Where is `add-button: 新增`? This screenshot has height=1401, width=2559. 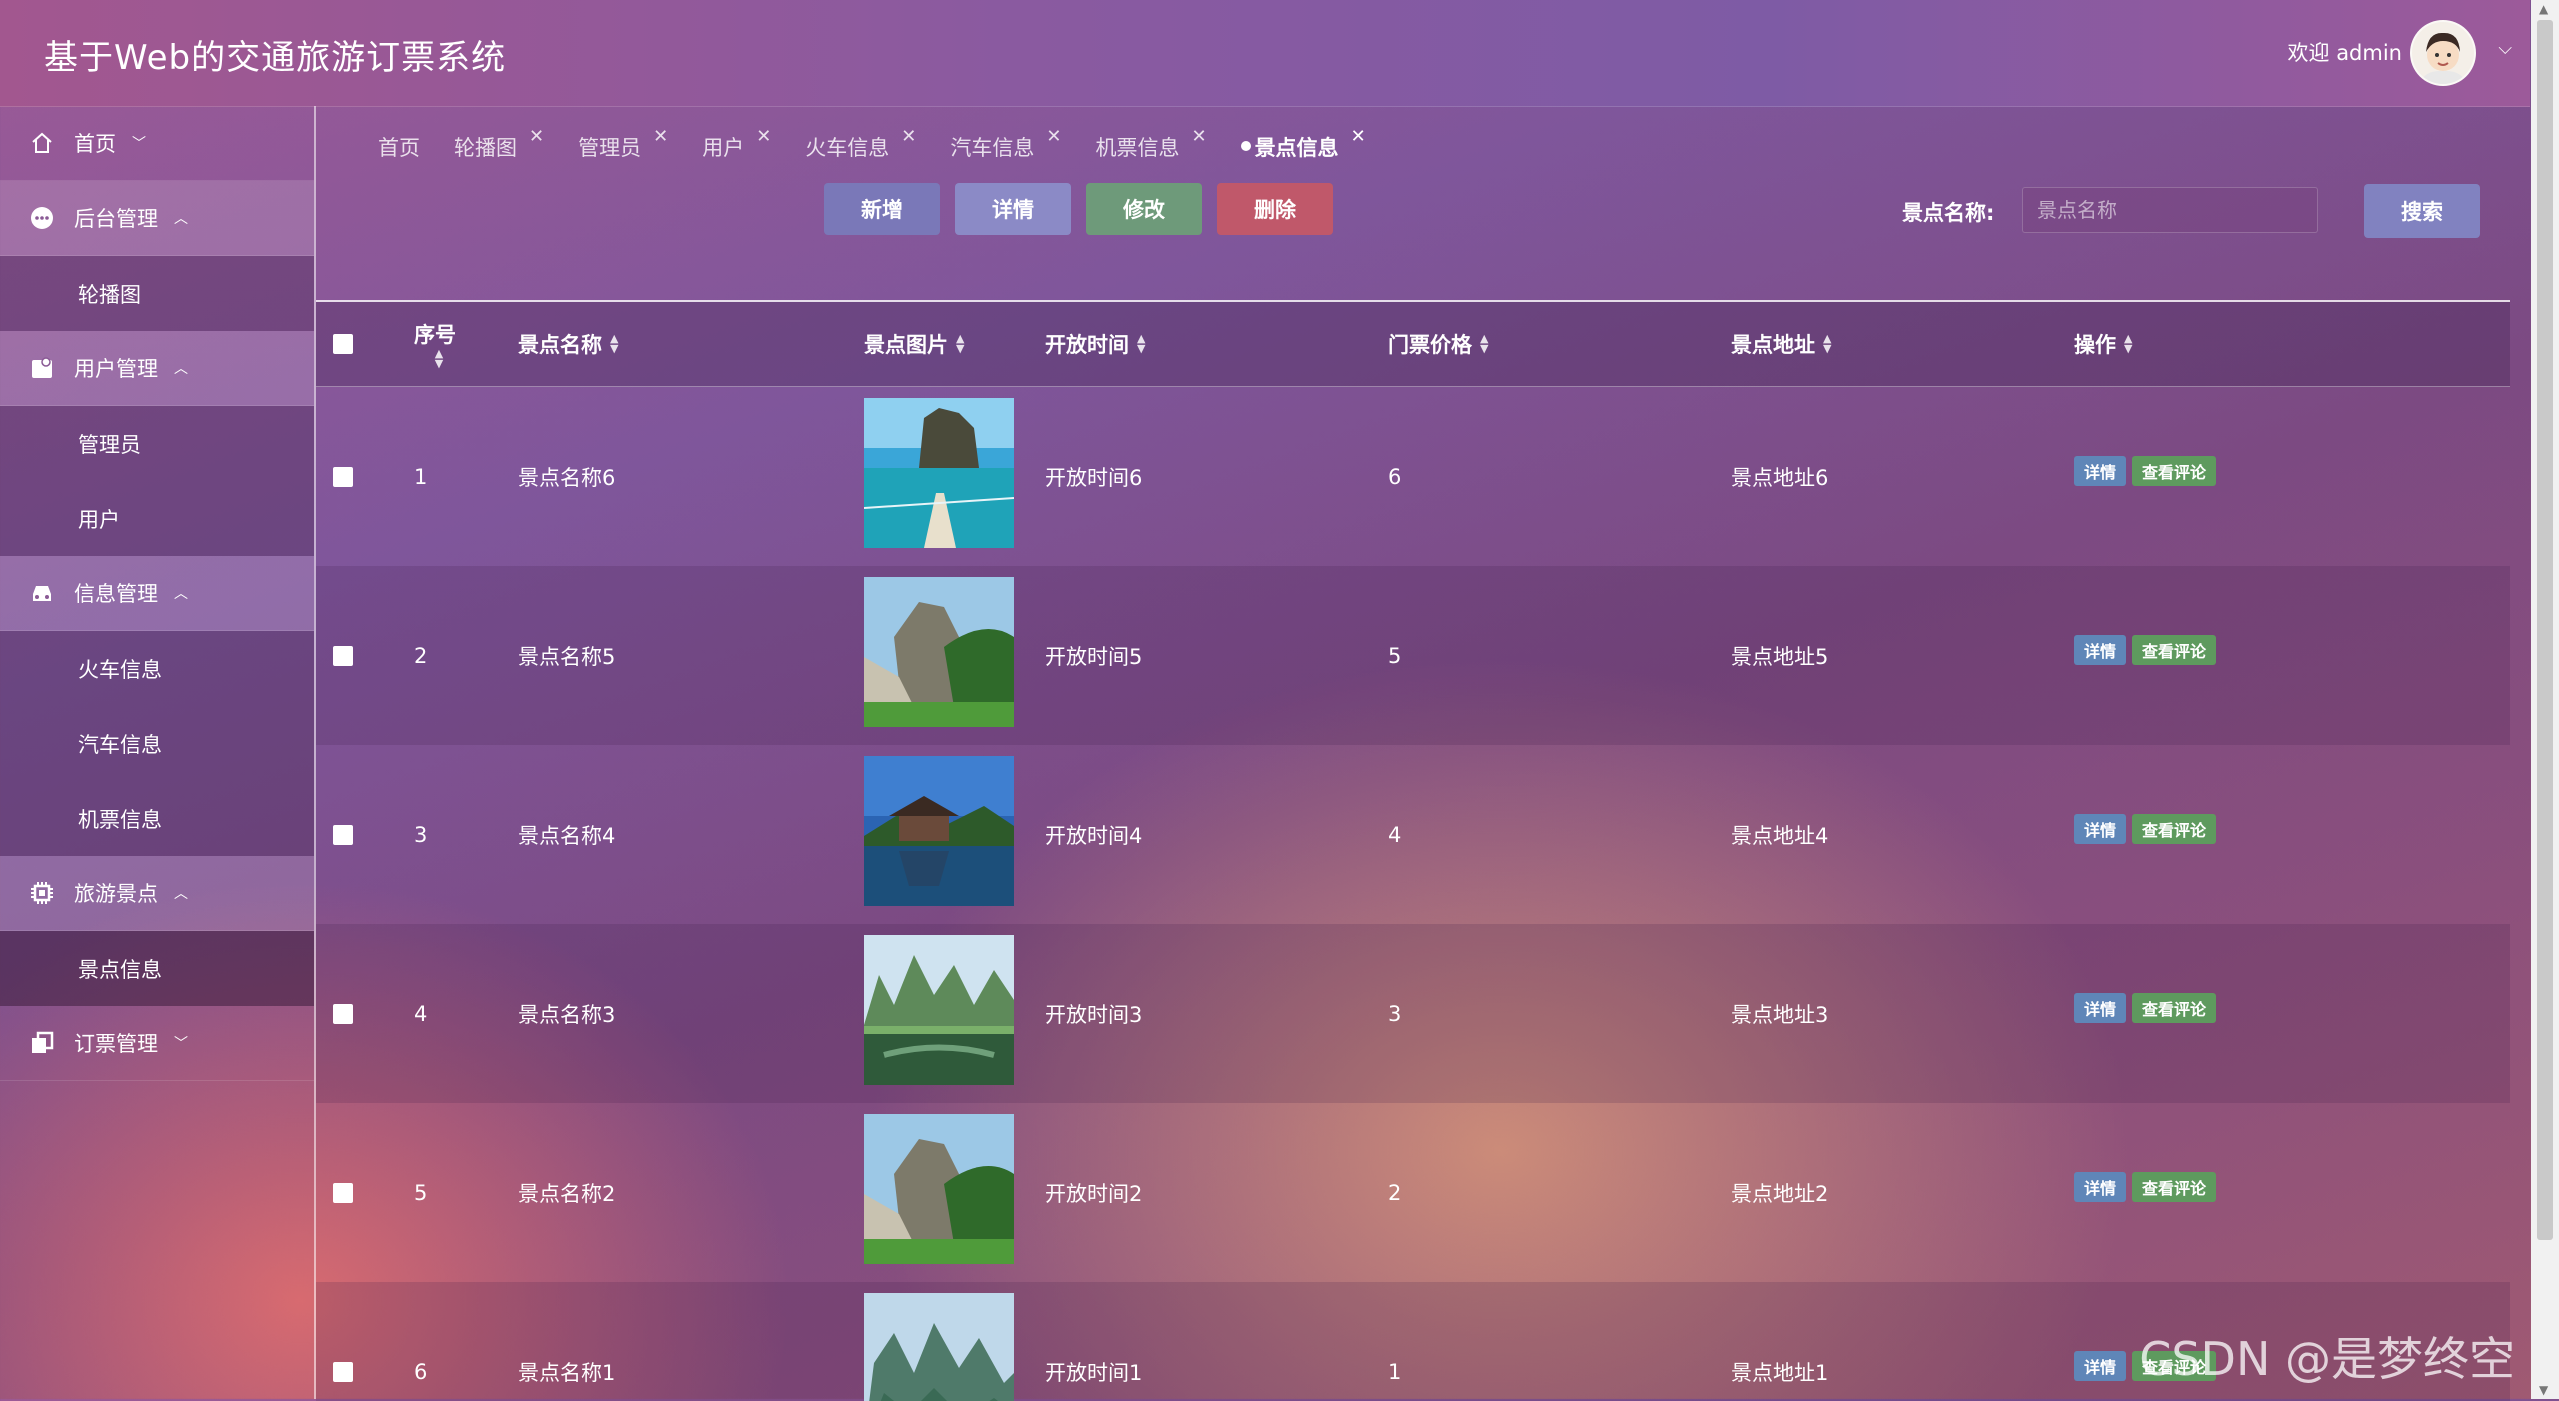
add-button: 新增 is located at coordinates (882, 209).